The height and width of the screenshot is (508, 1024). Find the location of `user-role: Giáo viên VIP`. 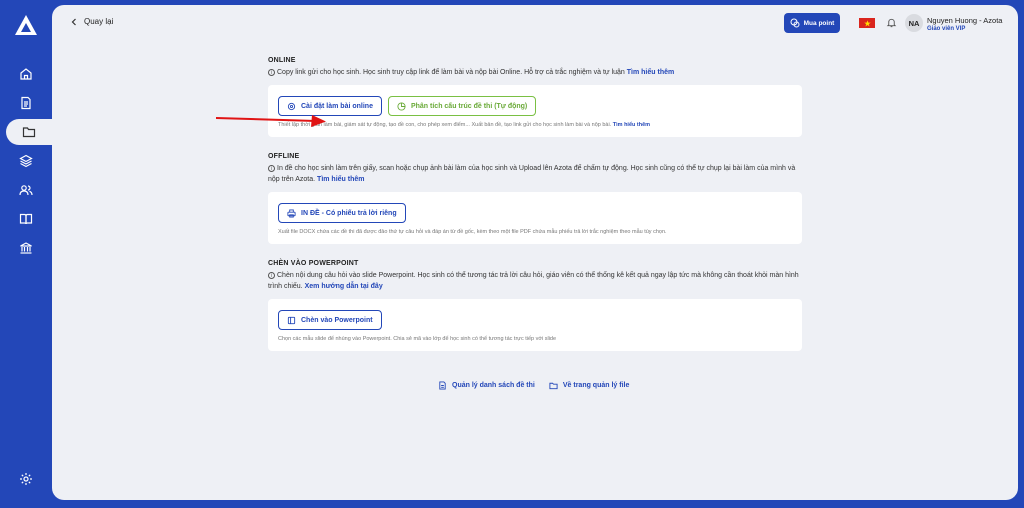

user-role: Giáo viên VIP is located at coordinates (946, 29).